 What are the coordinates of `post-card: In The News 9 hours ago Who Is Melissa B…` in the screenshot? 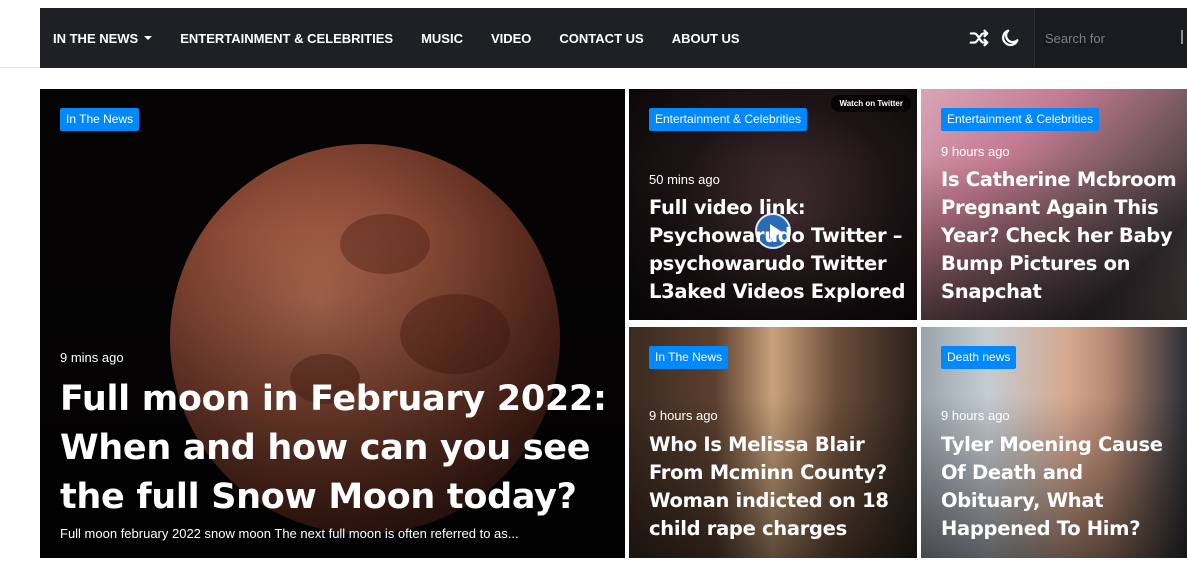 It's located at (773, 442).